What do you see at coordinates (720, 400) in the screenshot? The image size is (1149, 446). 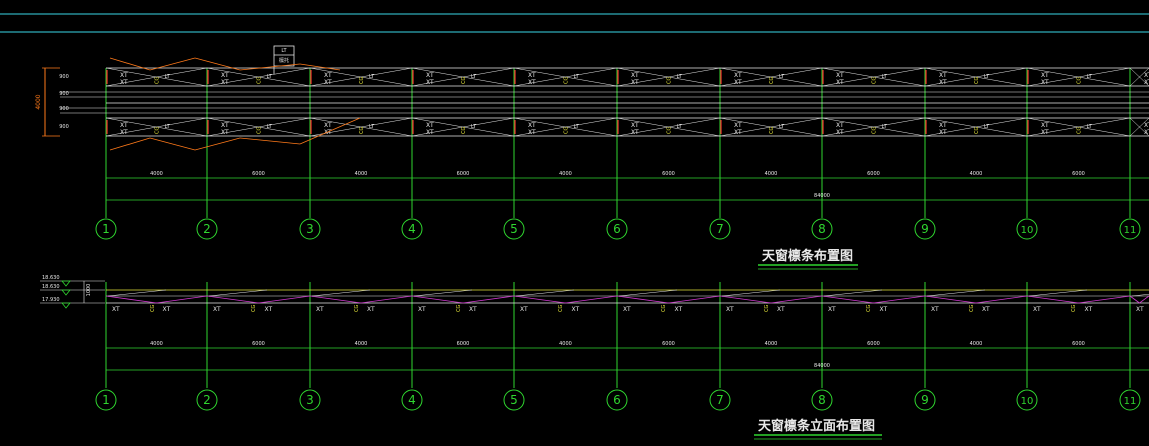 I see `elev-axis-label-7: 7` at bounding box center [720, 400].